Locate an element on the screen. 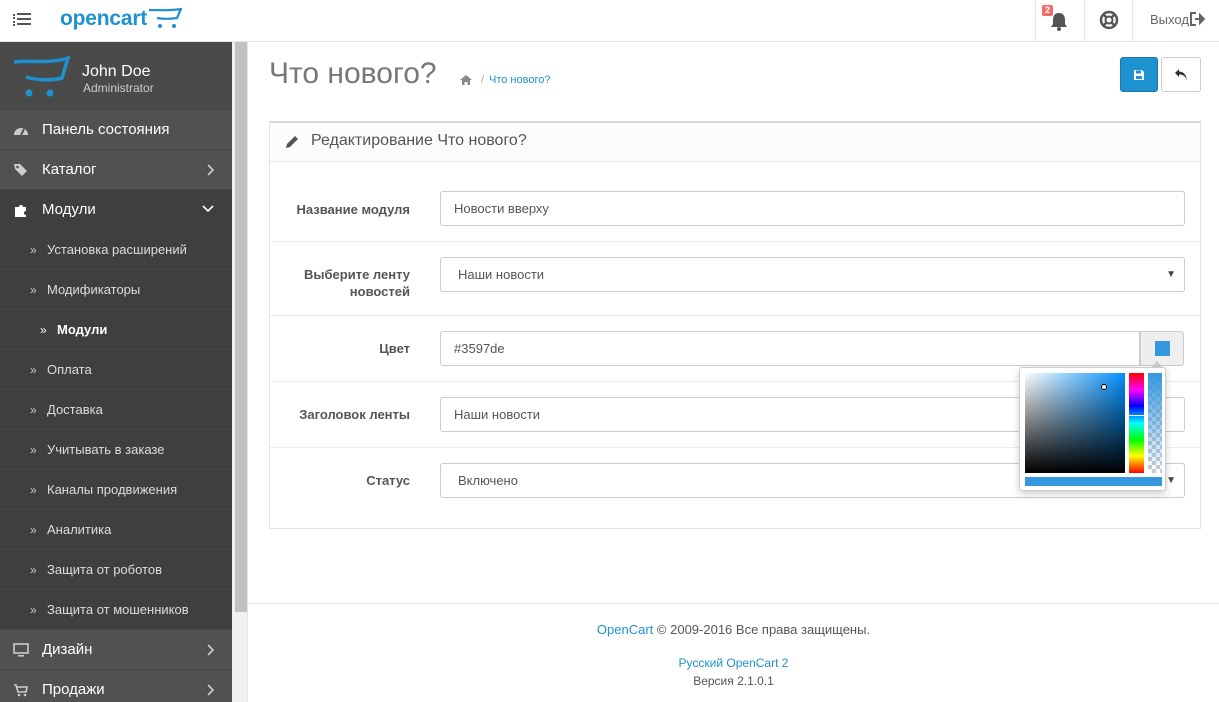 Image resolution: width=1219 pixels, height=702 pixels. status-select-value: Включено is located at coordinates (488, 480).